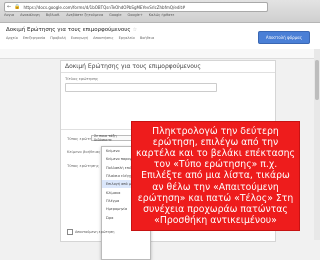 The width and height of the screenshot is (320, 260). Describe the element at coordinates (9, 16) in the screenshot. I see `bookmark-item: Λογια` at that location.